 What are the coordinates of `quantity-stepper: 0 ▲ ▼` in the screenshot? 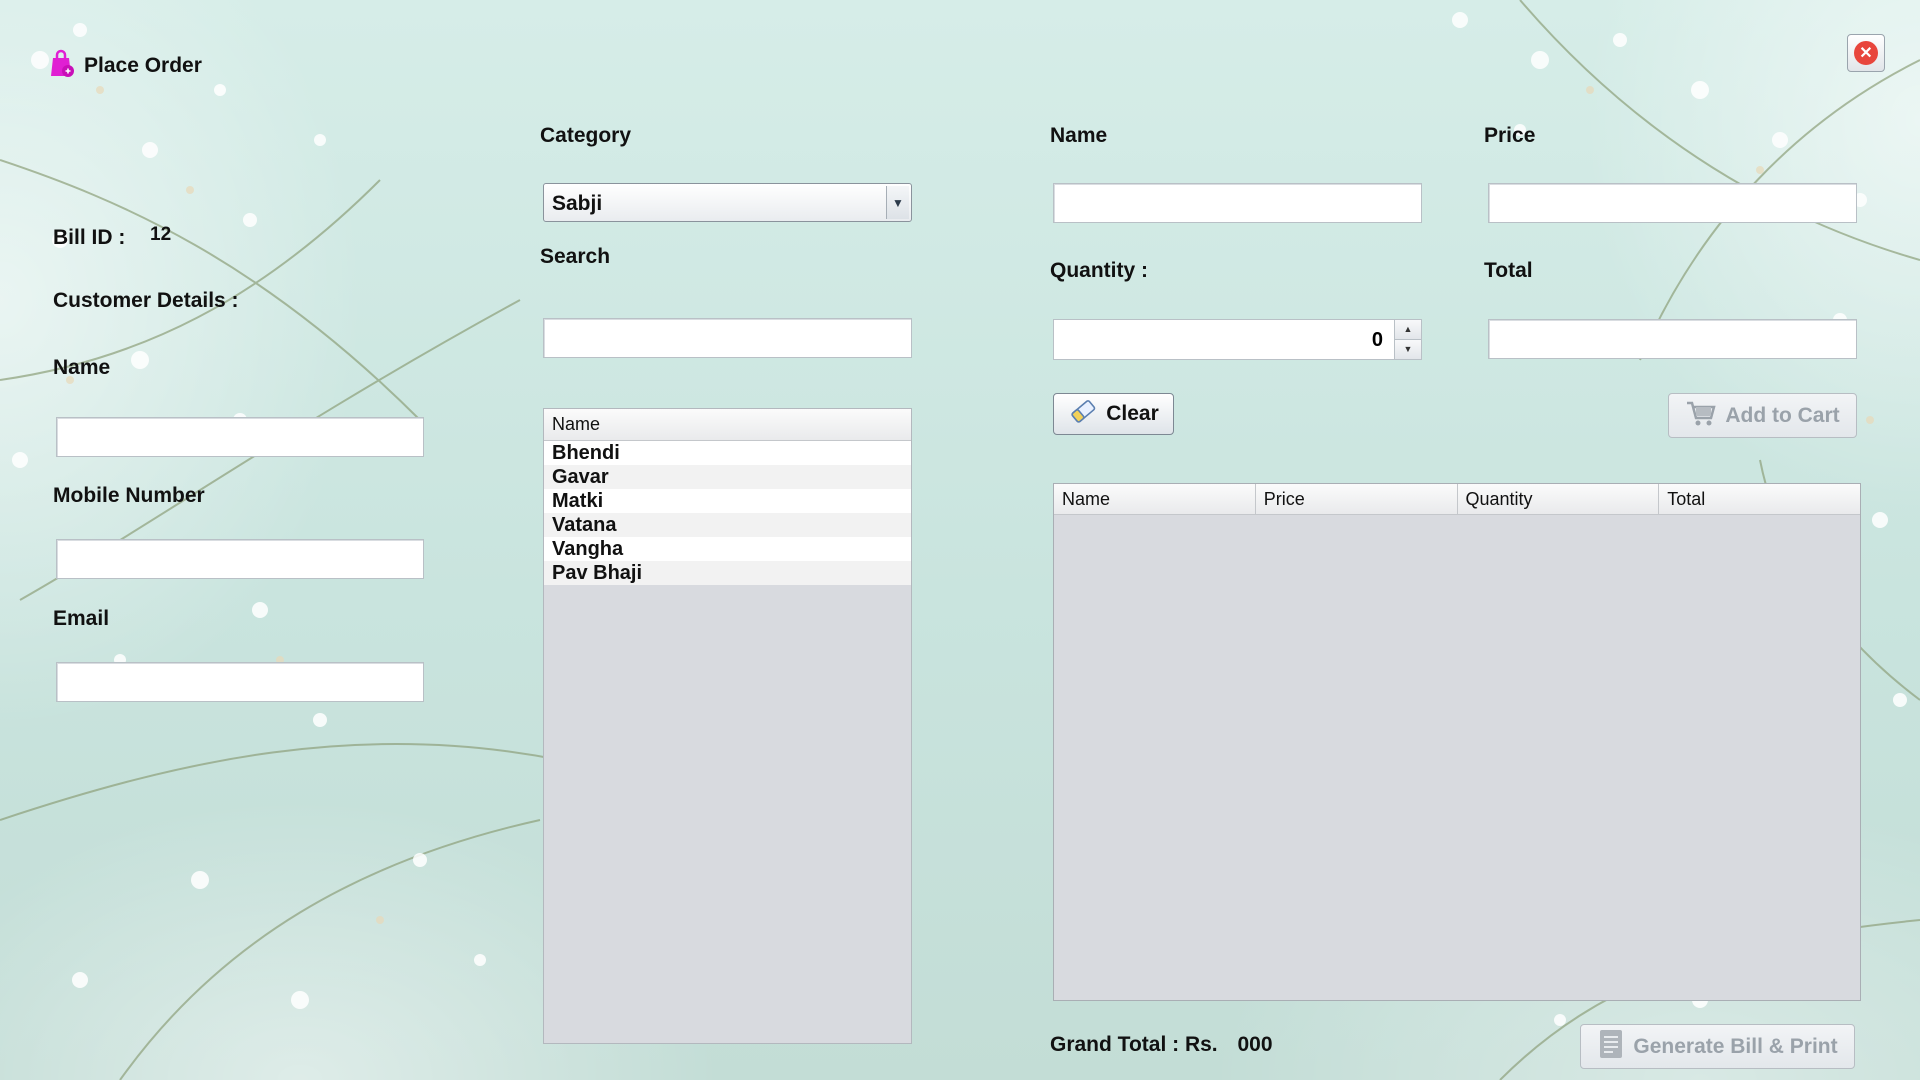 It's located at (1237, 339).